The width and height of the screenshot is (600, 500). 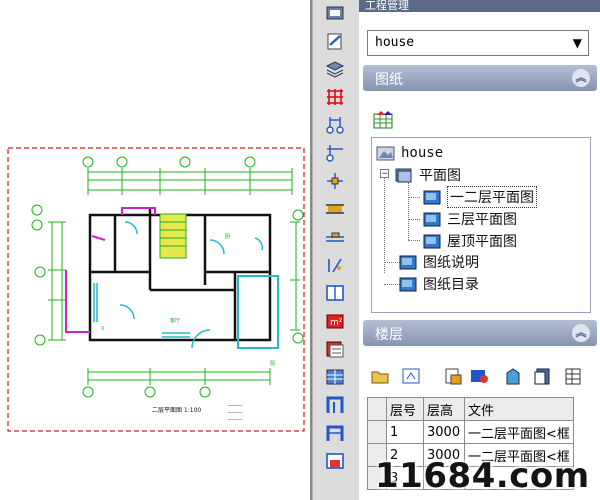 What do you see at coordinates (389, 335) in the screenshot?
I see `floors-section-label: 楼层` at bounding box center [389, 335].